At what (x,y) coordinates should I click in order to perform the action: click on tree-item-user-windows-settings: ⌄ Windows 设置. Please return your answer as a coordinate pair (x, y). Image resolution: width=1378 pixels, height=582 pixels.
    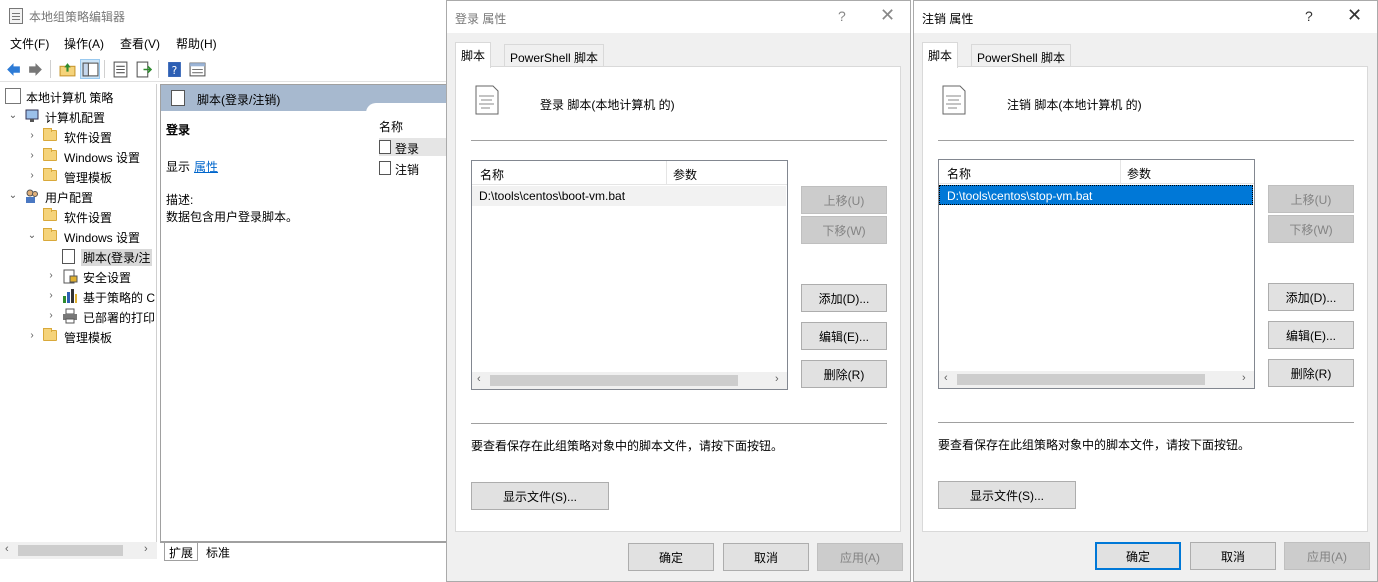
    Looking at the image, I should click on (78, 236).